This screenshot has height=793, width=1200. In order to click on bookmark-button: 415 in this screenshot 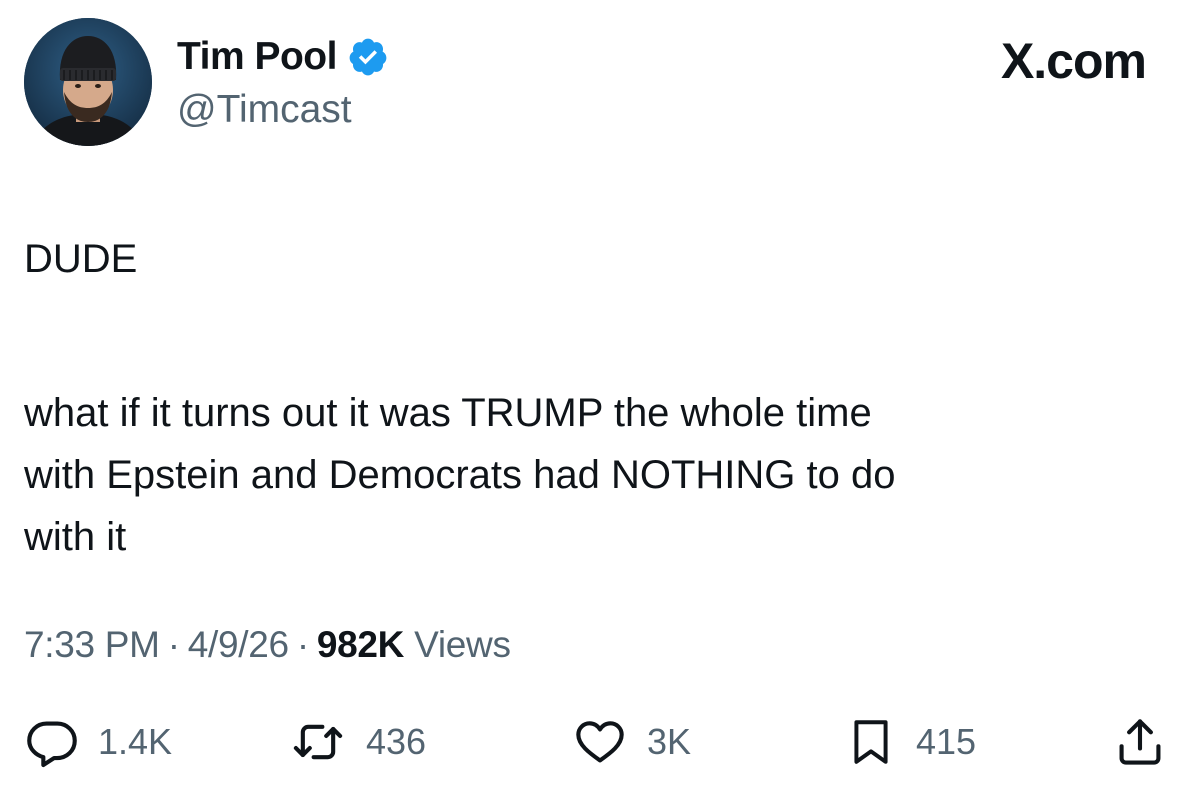, I will do `click(911, 742)`.